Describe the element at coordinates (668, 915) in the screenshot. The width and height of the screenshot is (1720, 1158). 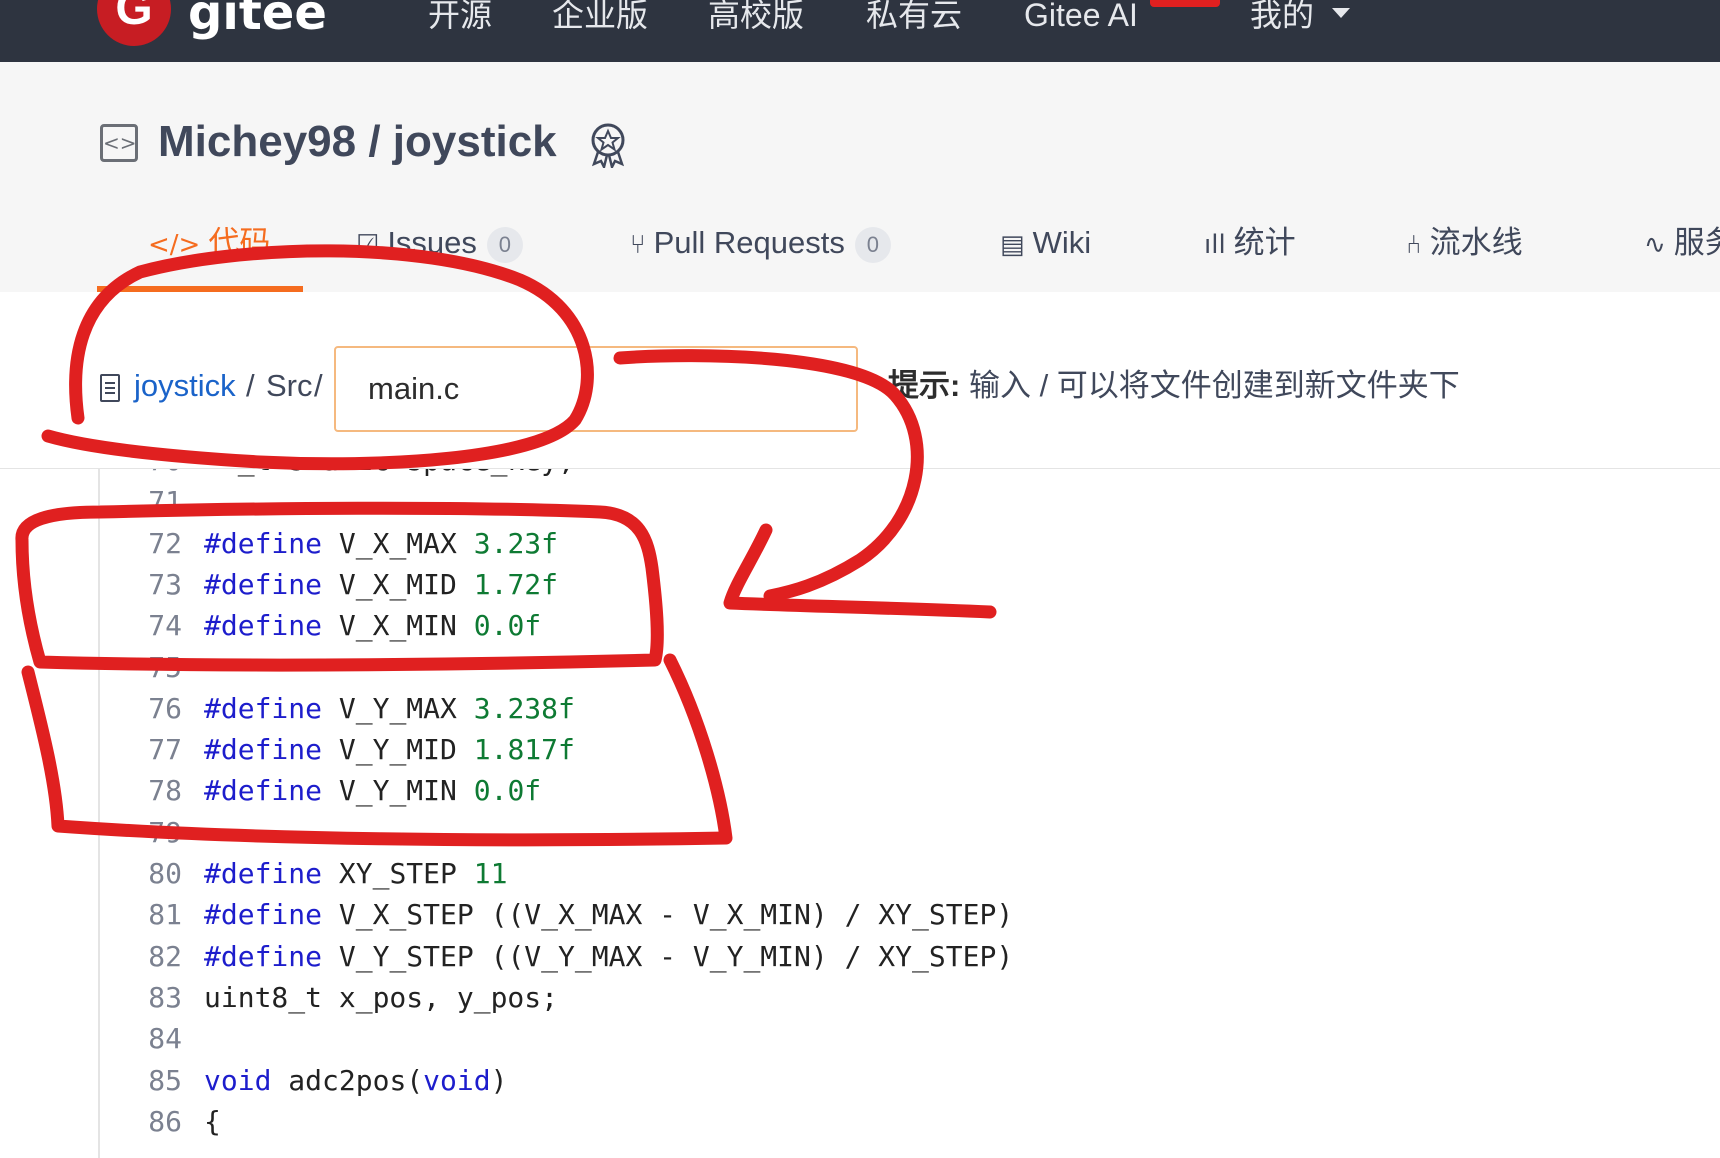
I see `code-identifier: V_X_STEP ((V_X_MAX - V_X_MIN) / XY_STEP)` at that location.